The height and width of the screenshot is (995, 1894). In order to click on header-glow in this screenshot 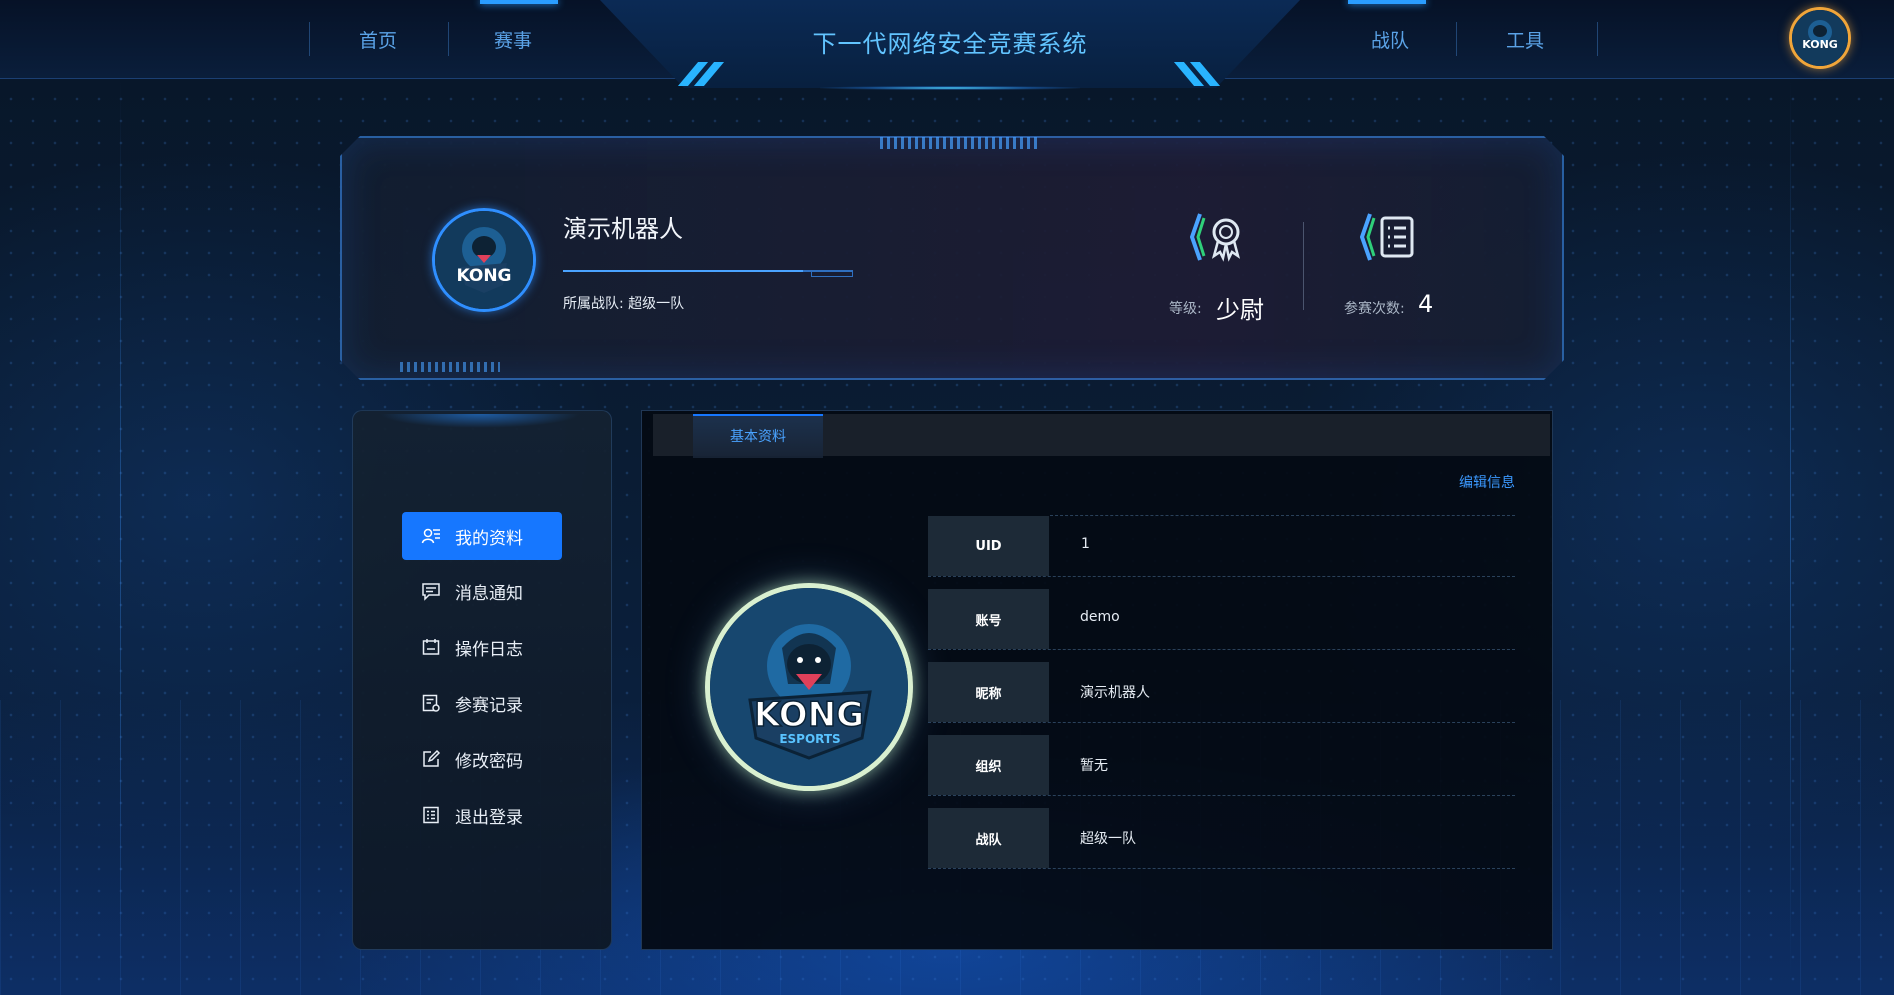, I will do `click(950, 88)`.